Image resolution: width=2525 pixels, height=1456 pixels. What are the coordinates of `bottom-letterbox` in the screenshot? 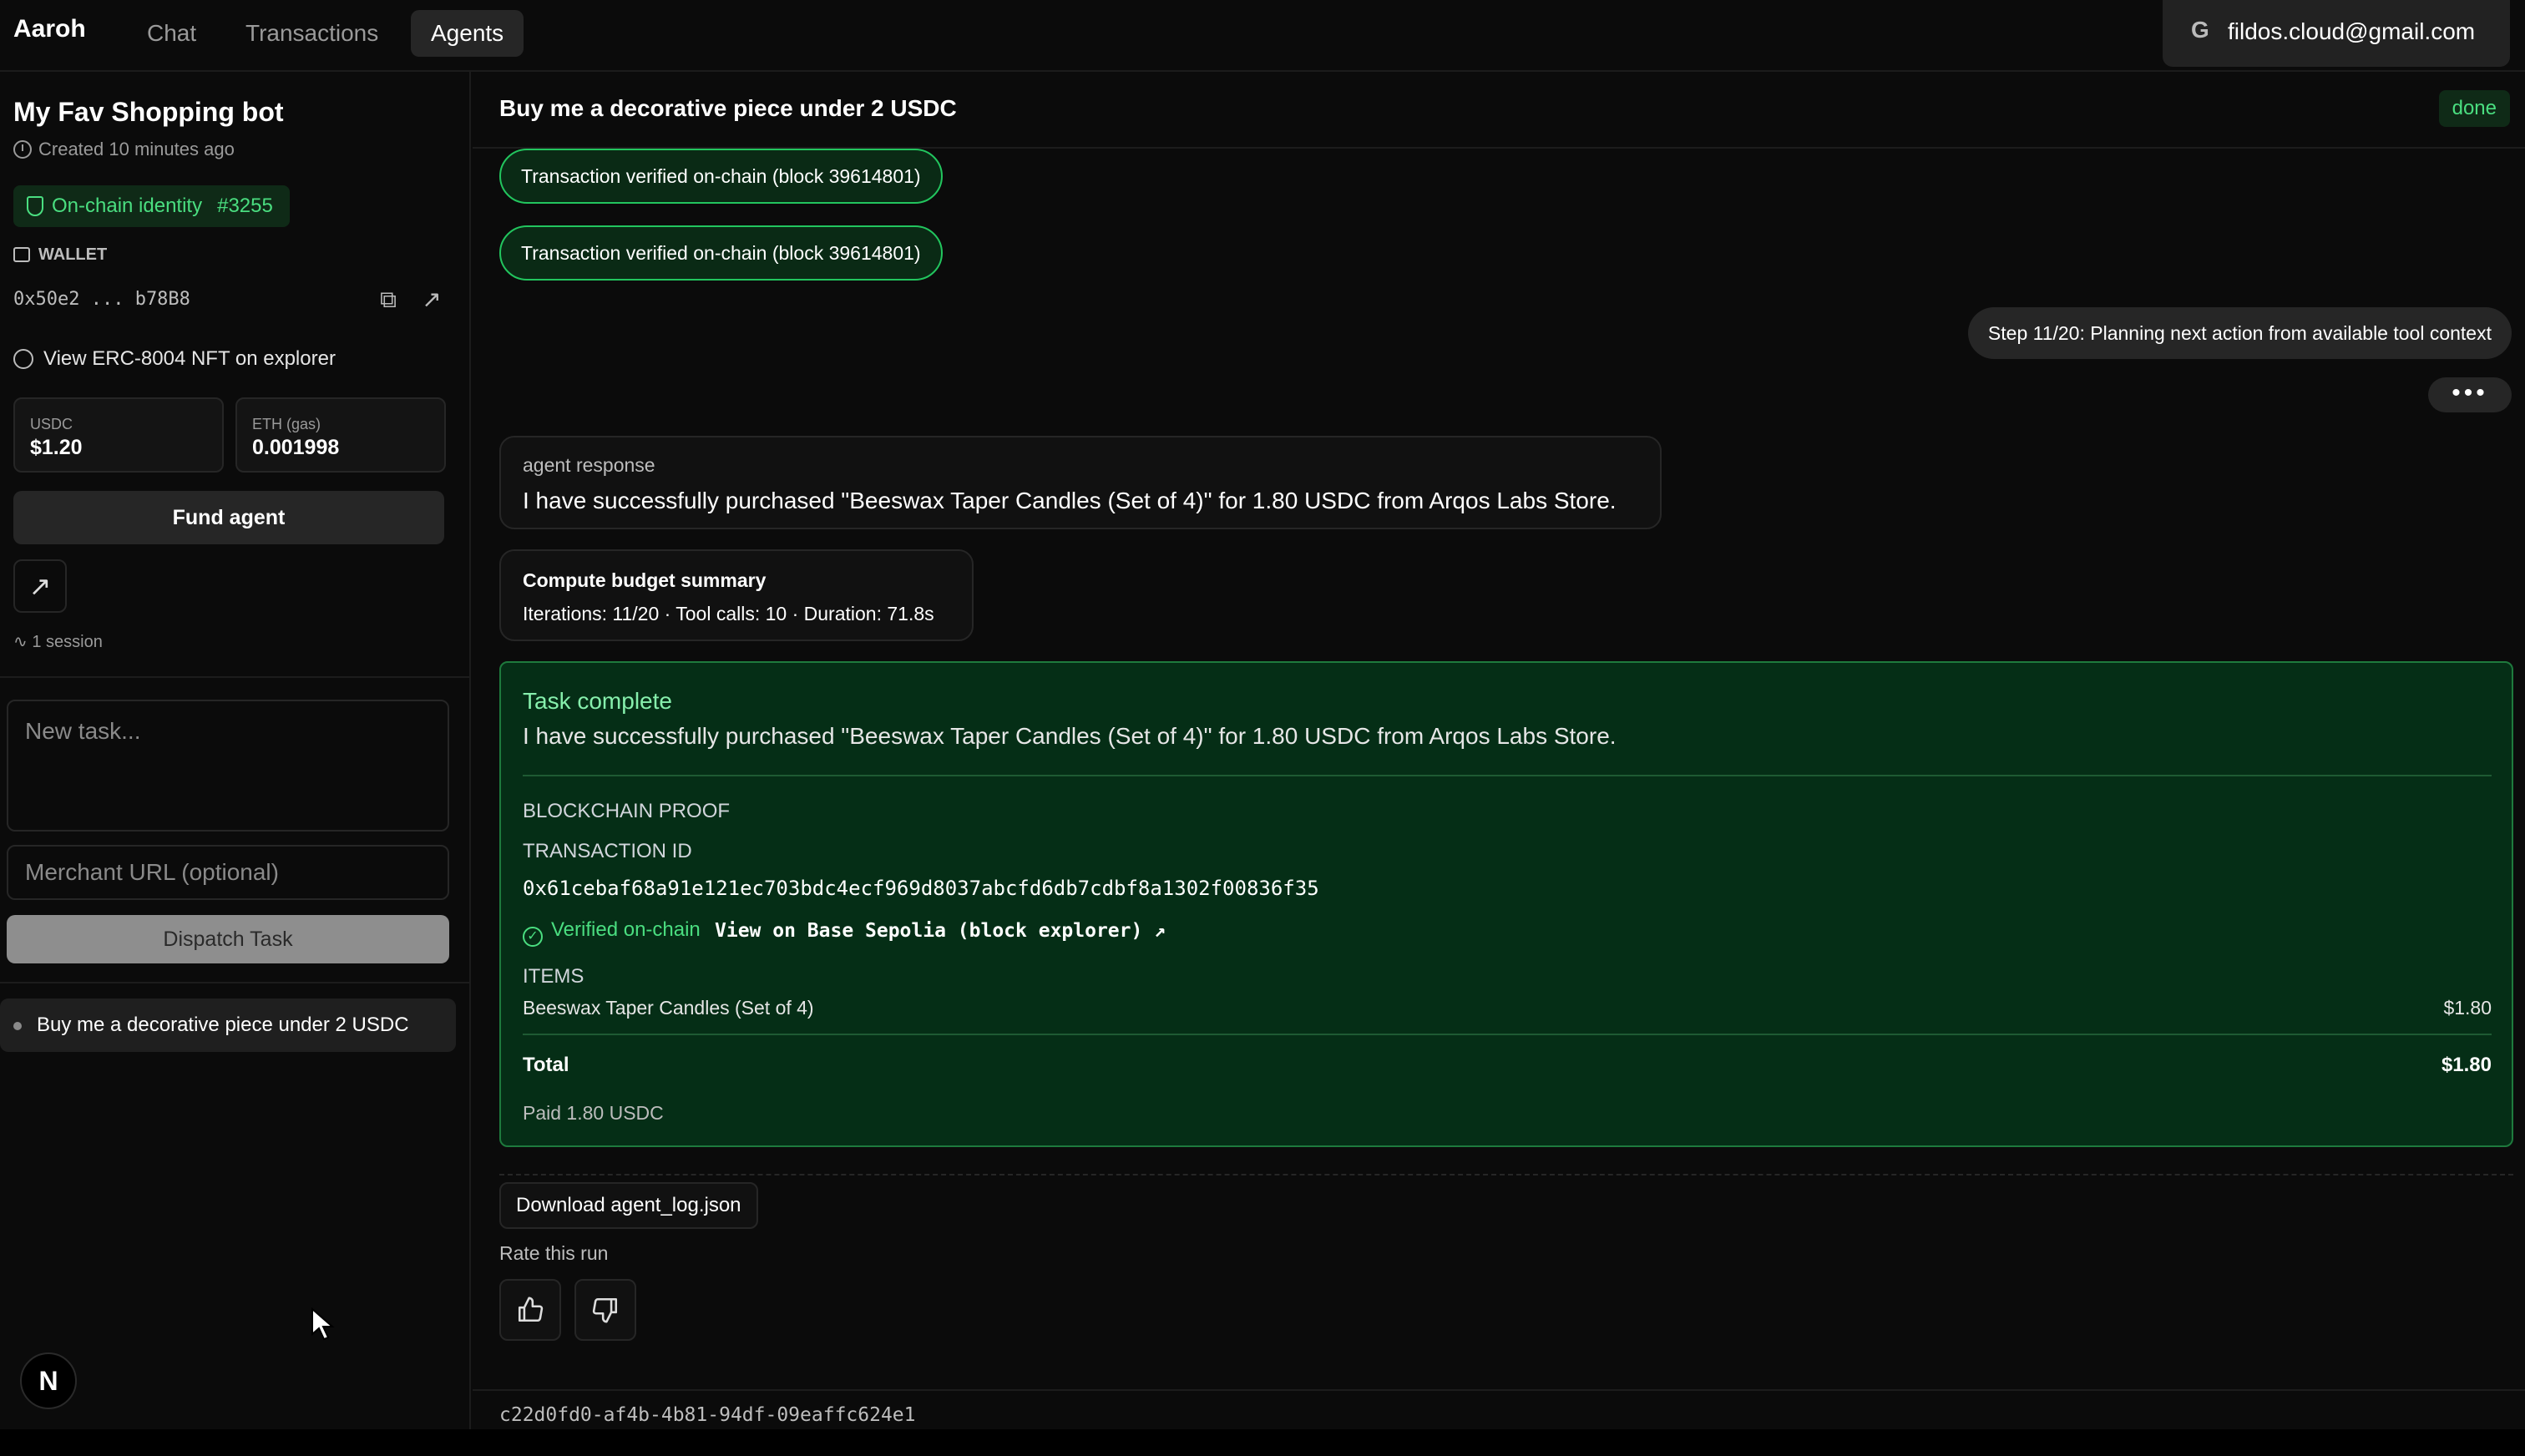 It's located at (1262, 1442).